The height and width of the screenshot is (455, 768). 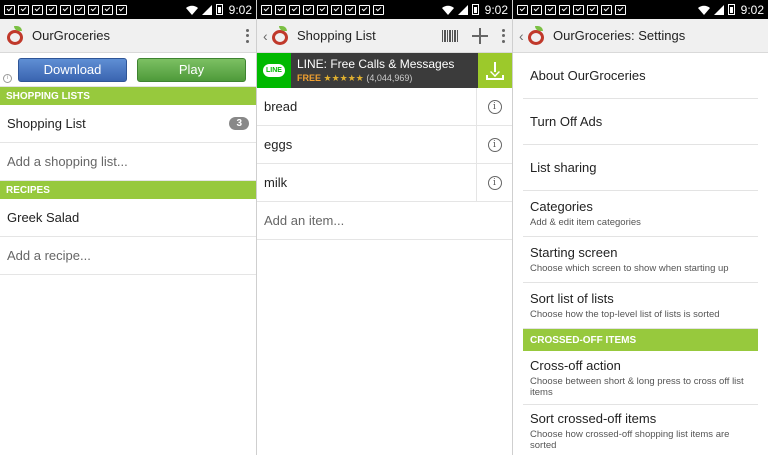 I want to click on ad-title: LINE: Free Calls & Messages, so click(x=376, y=64).